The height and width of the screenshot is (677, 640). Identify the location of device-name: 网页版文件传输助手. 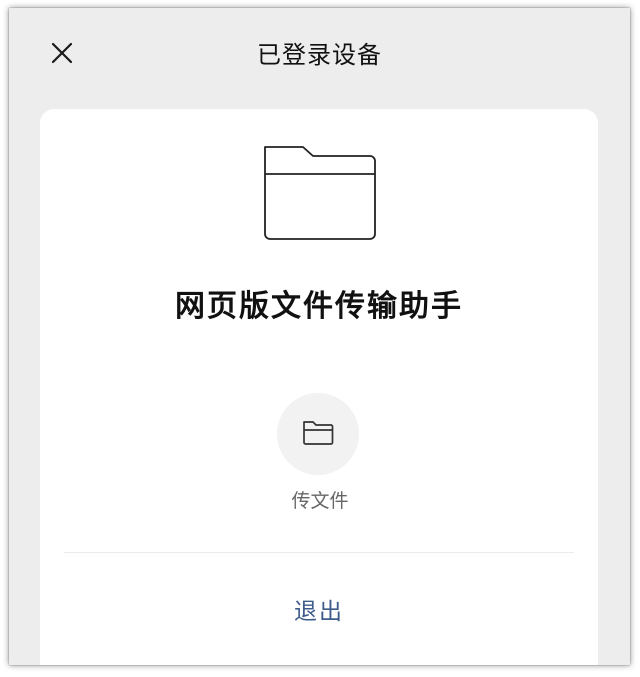
(319, 306).